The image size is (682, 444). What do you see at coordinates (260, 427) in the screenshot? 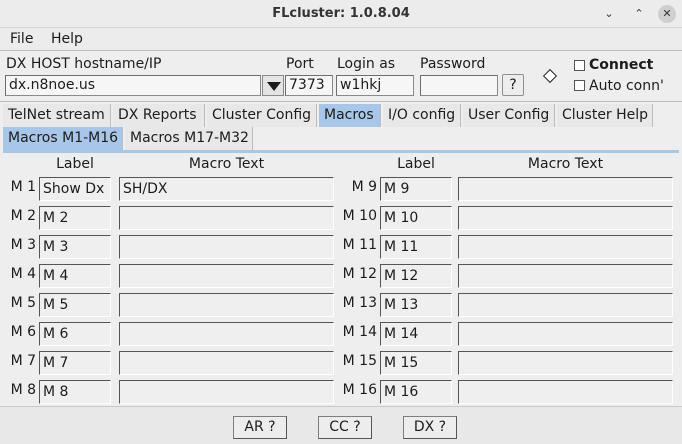
I see `ar-help-button: AR ?` at bounding box center [260, 427].